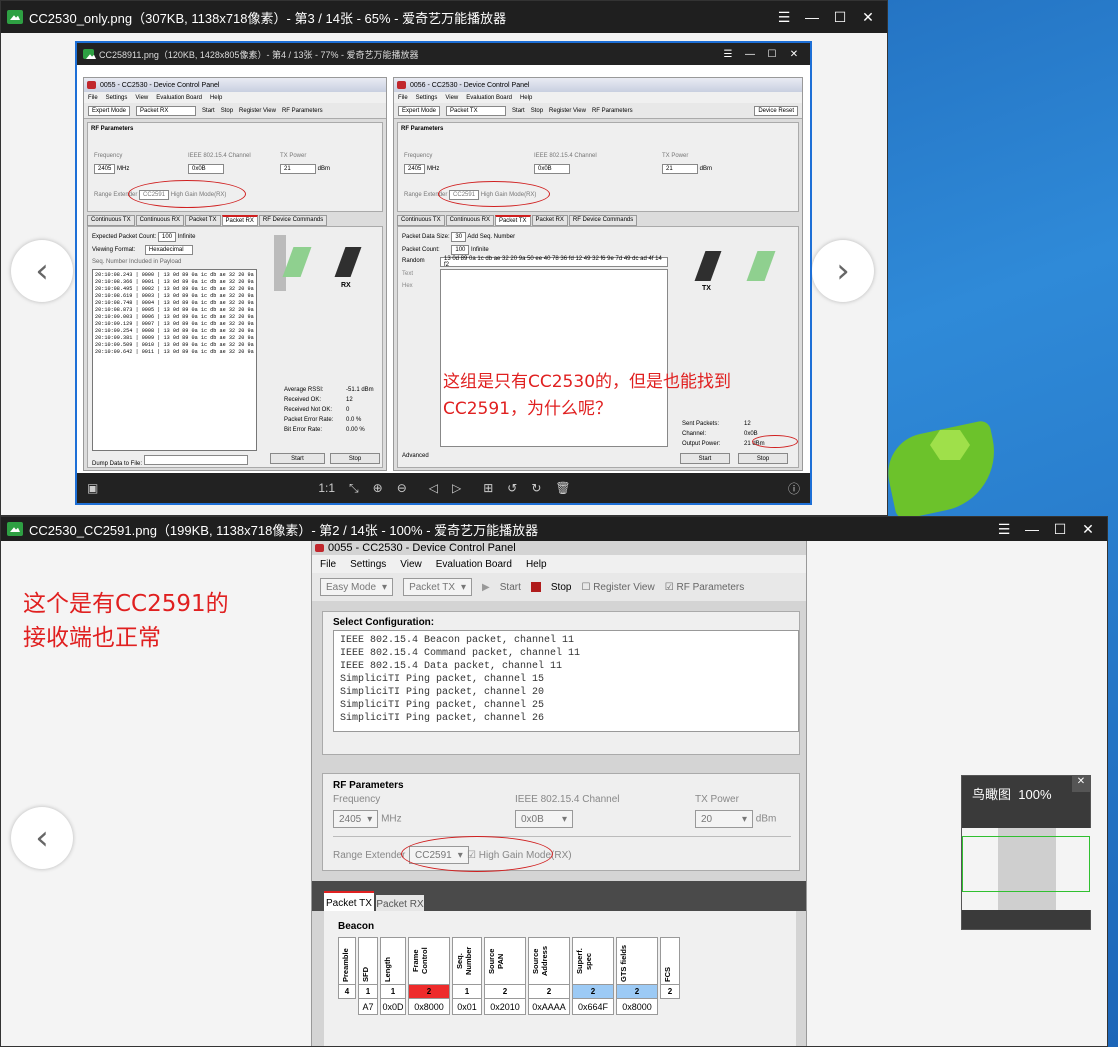  I want to click on frame-field-value: 0x0D, so click(393, 1006).